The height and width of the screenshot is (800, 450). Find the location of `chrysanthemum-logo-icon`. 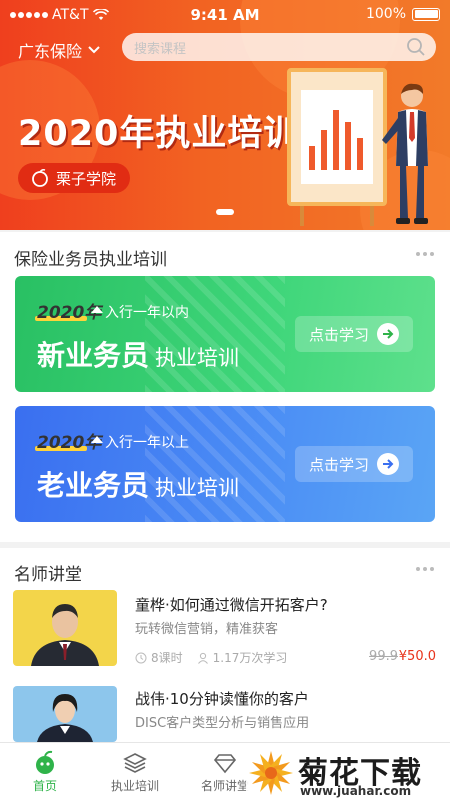

chrysanthemum-logo-icon is located at coordinates (271, 773).